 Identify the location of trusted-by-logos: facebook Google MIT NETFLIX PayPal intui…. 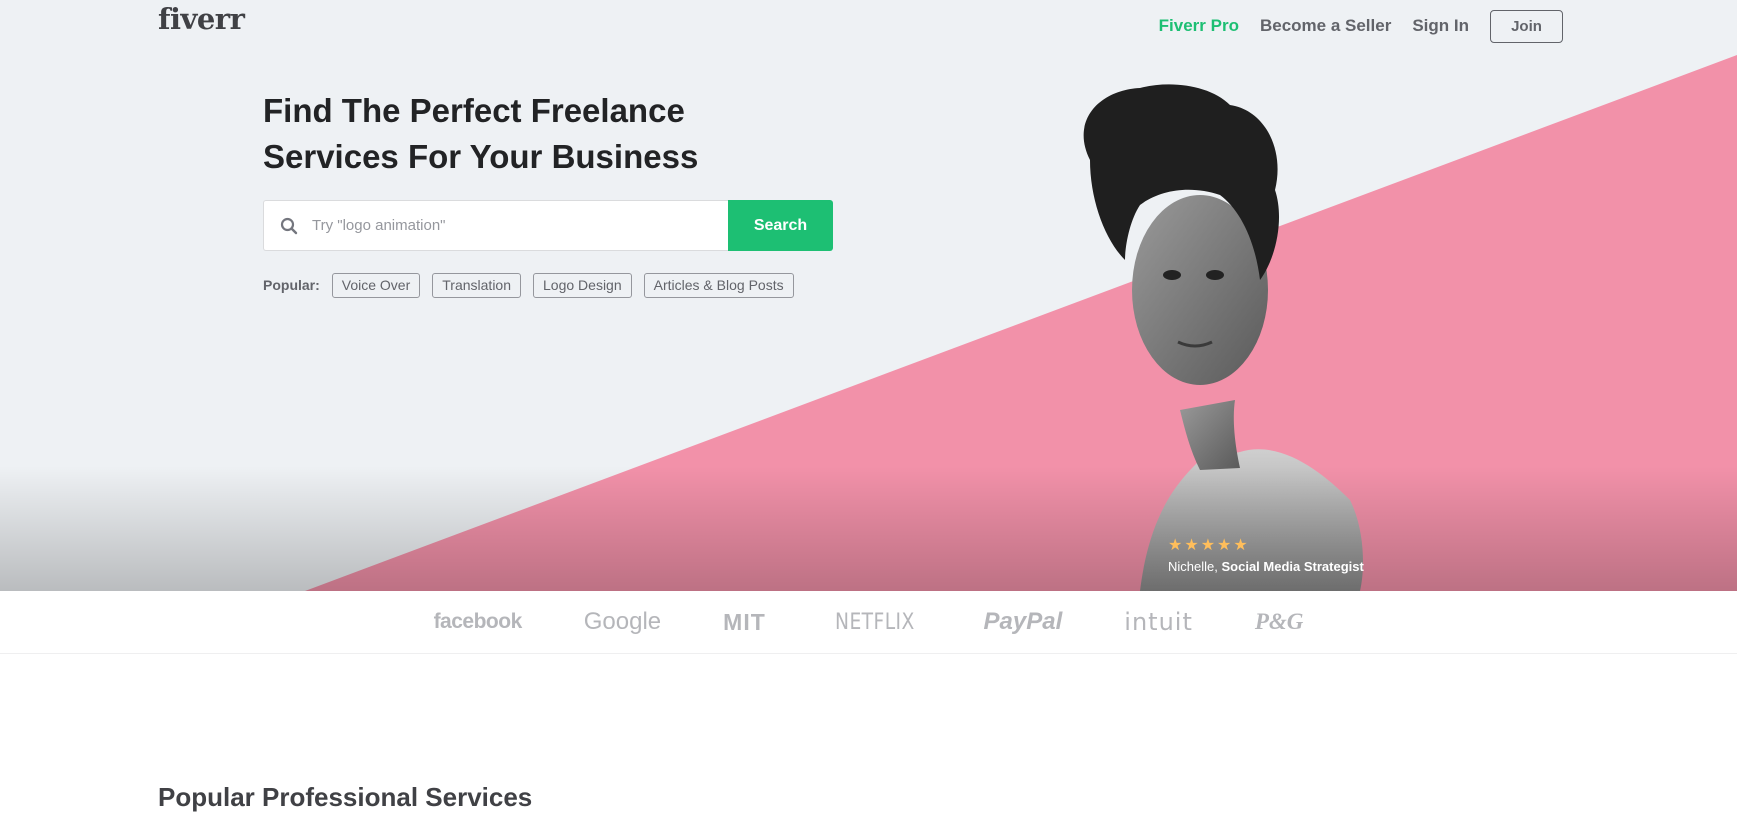
(868, 622).